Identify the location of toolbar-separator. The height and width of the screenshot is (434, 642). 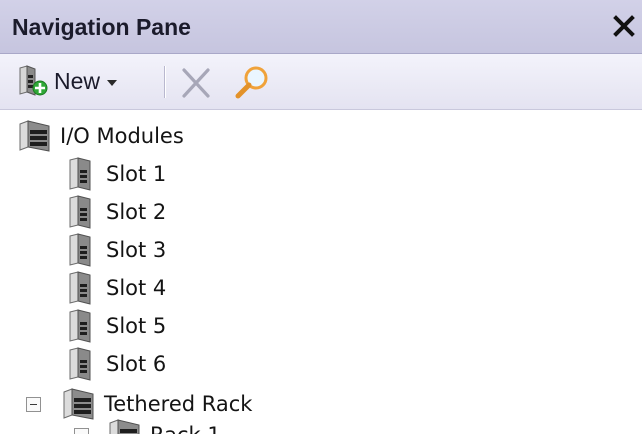
(164, 82).